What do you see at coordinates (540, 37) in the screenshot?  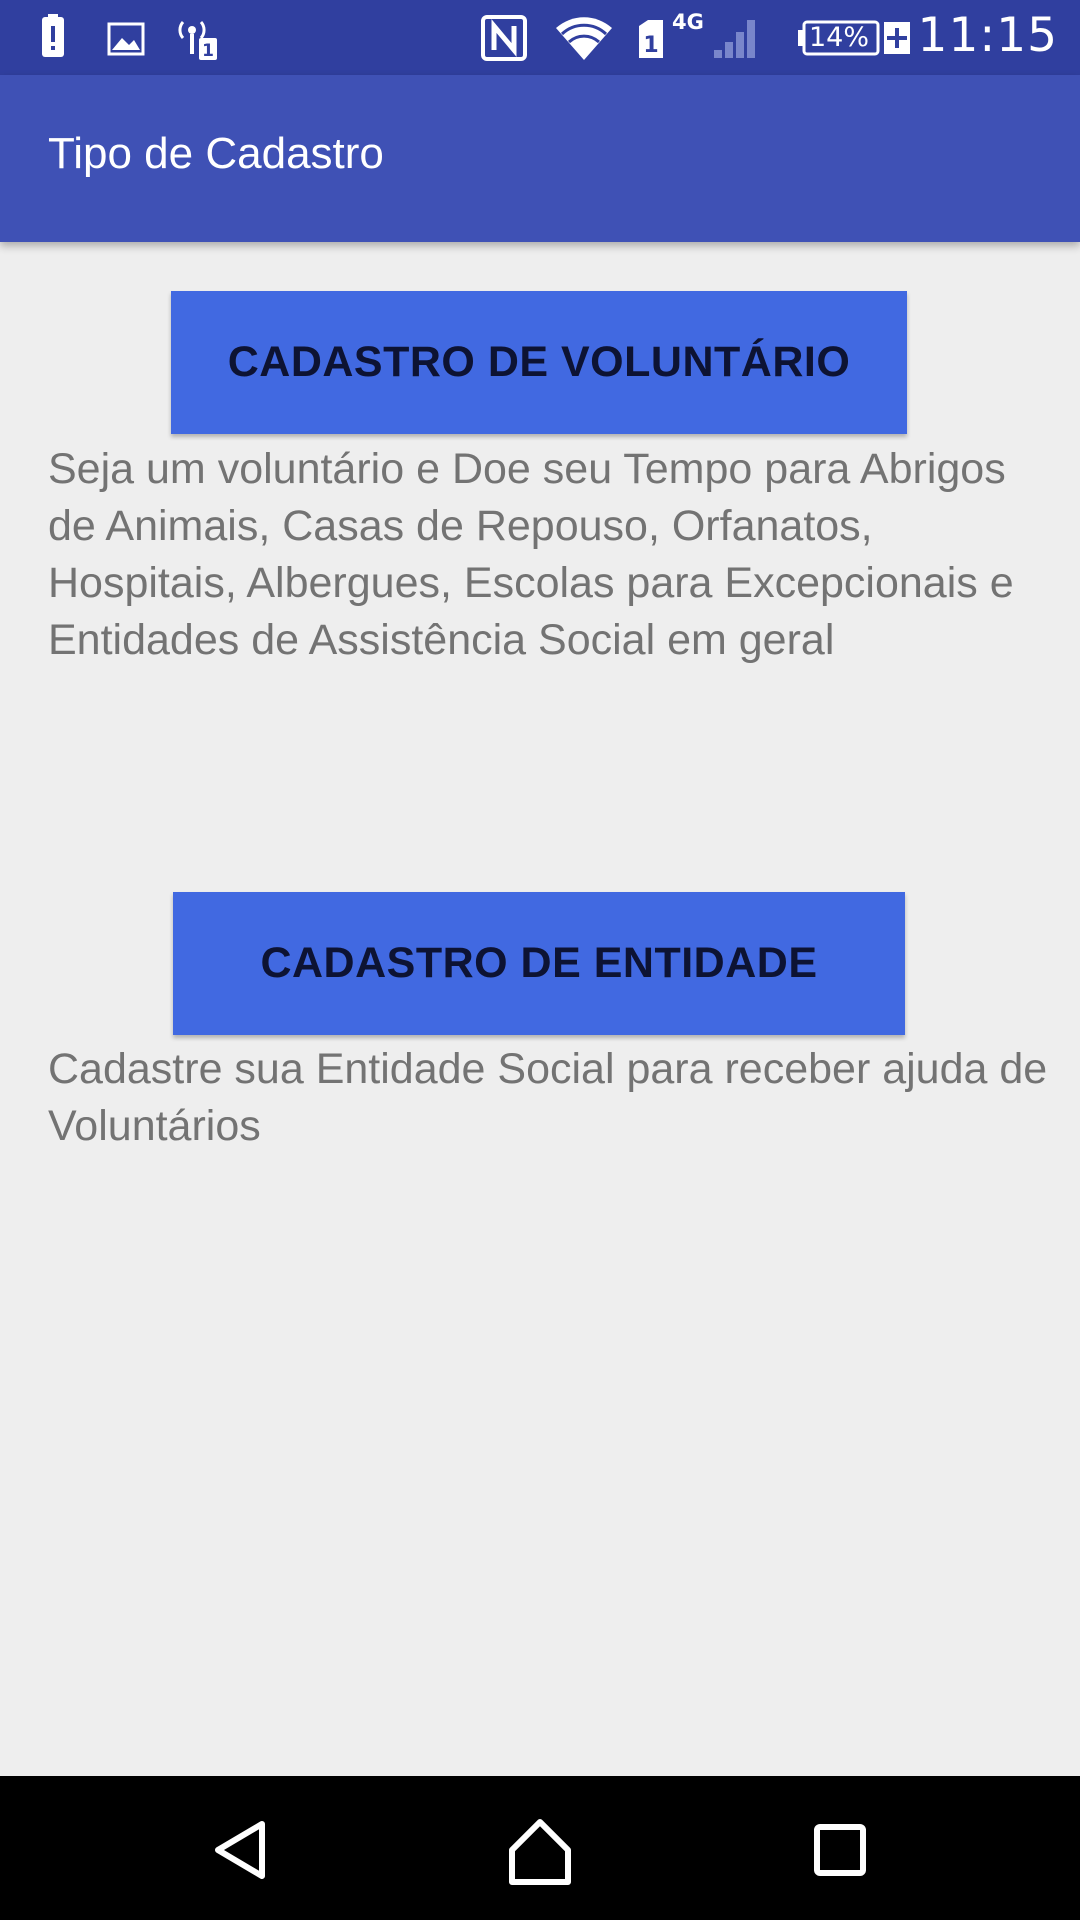 I see `status-bar: 1 1 4G 14% 11:15` at bounding box center [540, 37].